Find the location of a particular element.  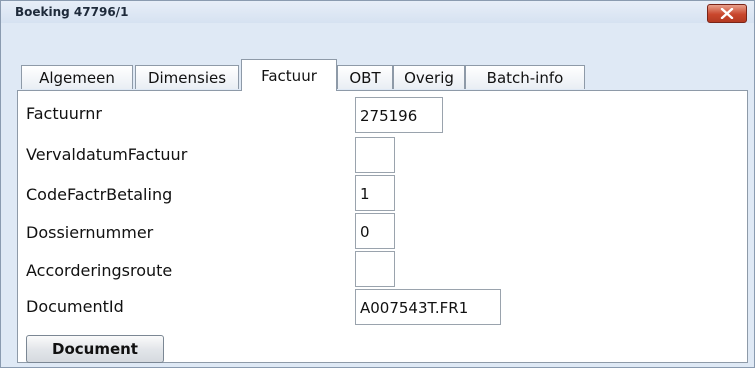

label-accorderingsroute: Accorderingsroute is located at coordinates (99, 270).